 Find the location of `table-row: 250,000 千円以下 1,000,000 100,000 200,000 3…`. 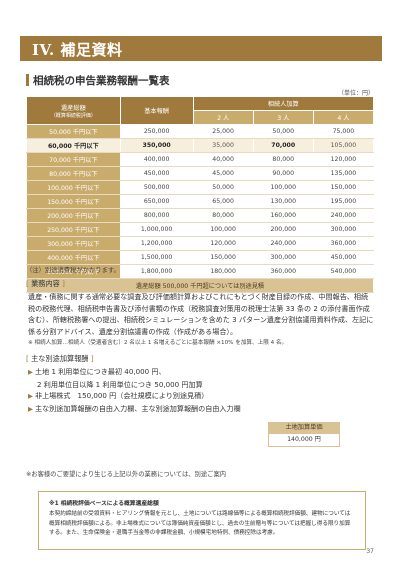

table-row: 250,000 千円以下 1,000,000 100,000 200,000 3… is located at coordinates (200, 229).